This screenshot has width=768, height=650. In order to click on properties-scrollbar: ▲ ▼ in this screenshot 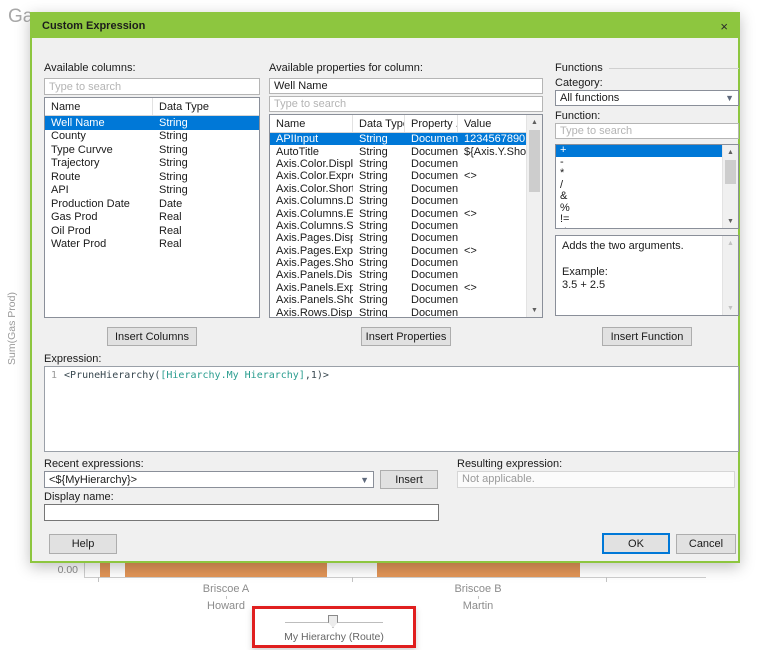, I will do `click(534, 216)`.